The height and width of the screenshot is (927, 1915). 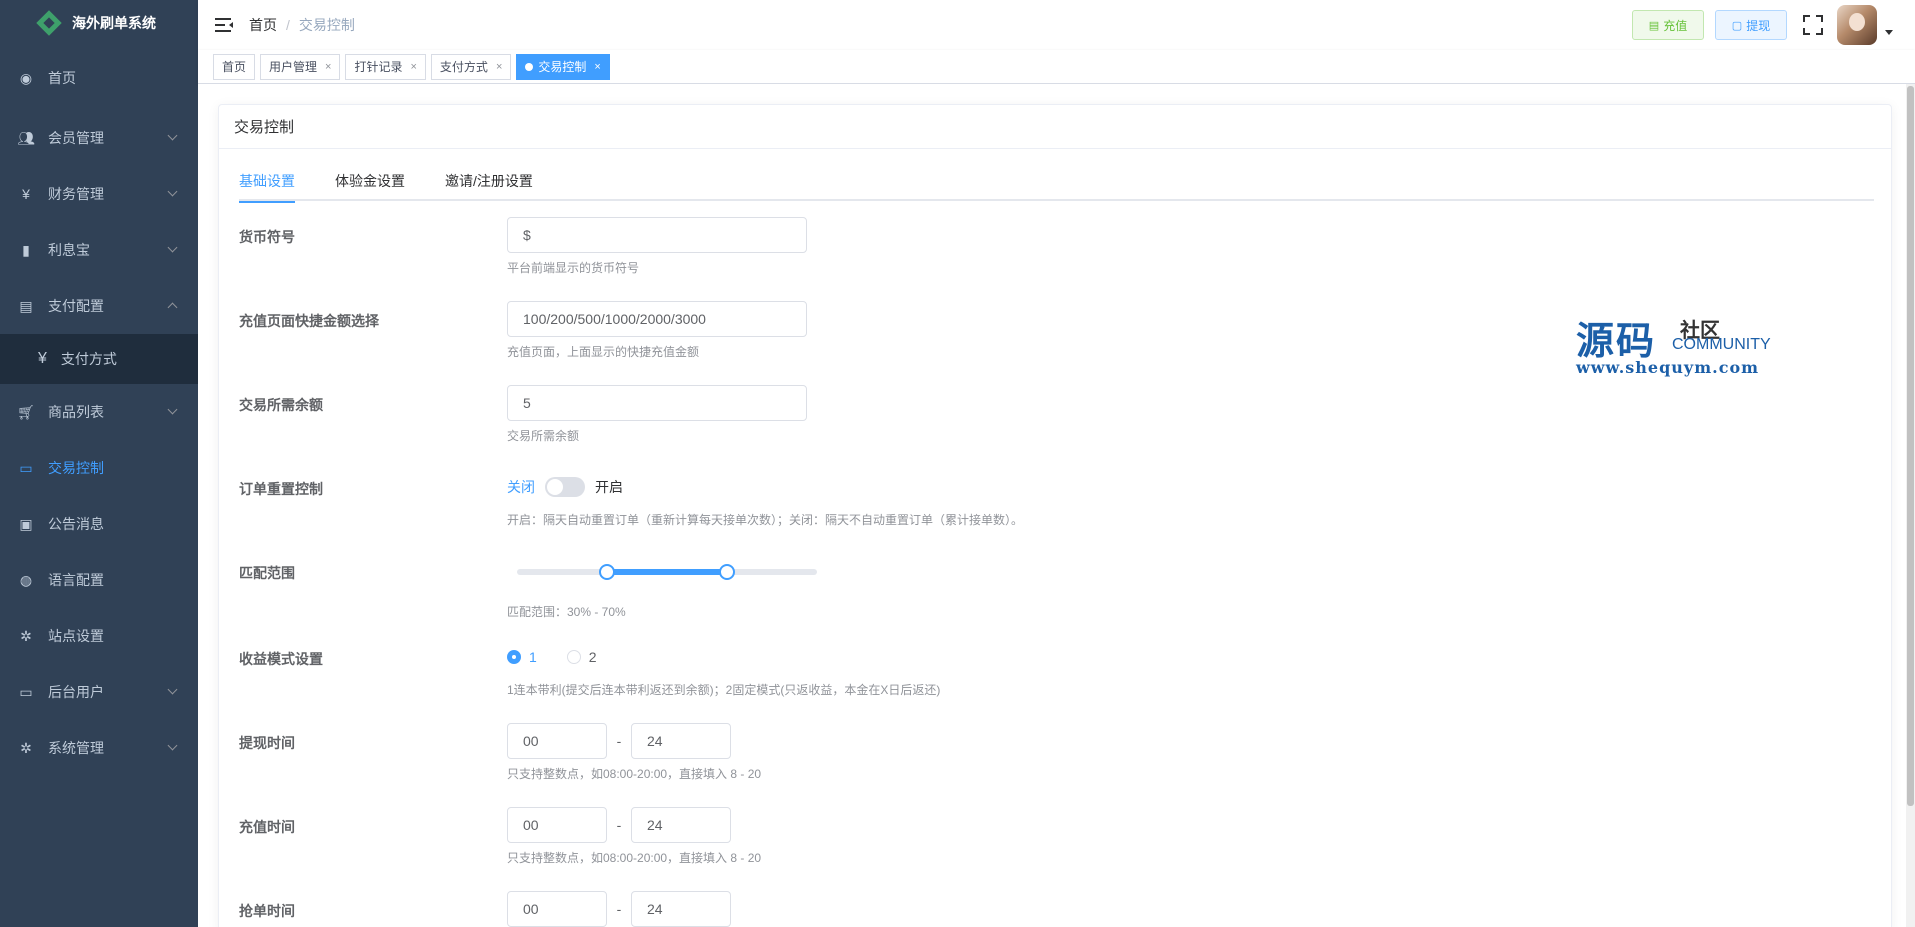 I want to click on watermark-big-text: 源码, so click(x=1616, y=340).